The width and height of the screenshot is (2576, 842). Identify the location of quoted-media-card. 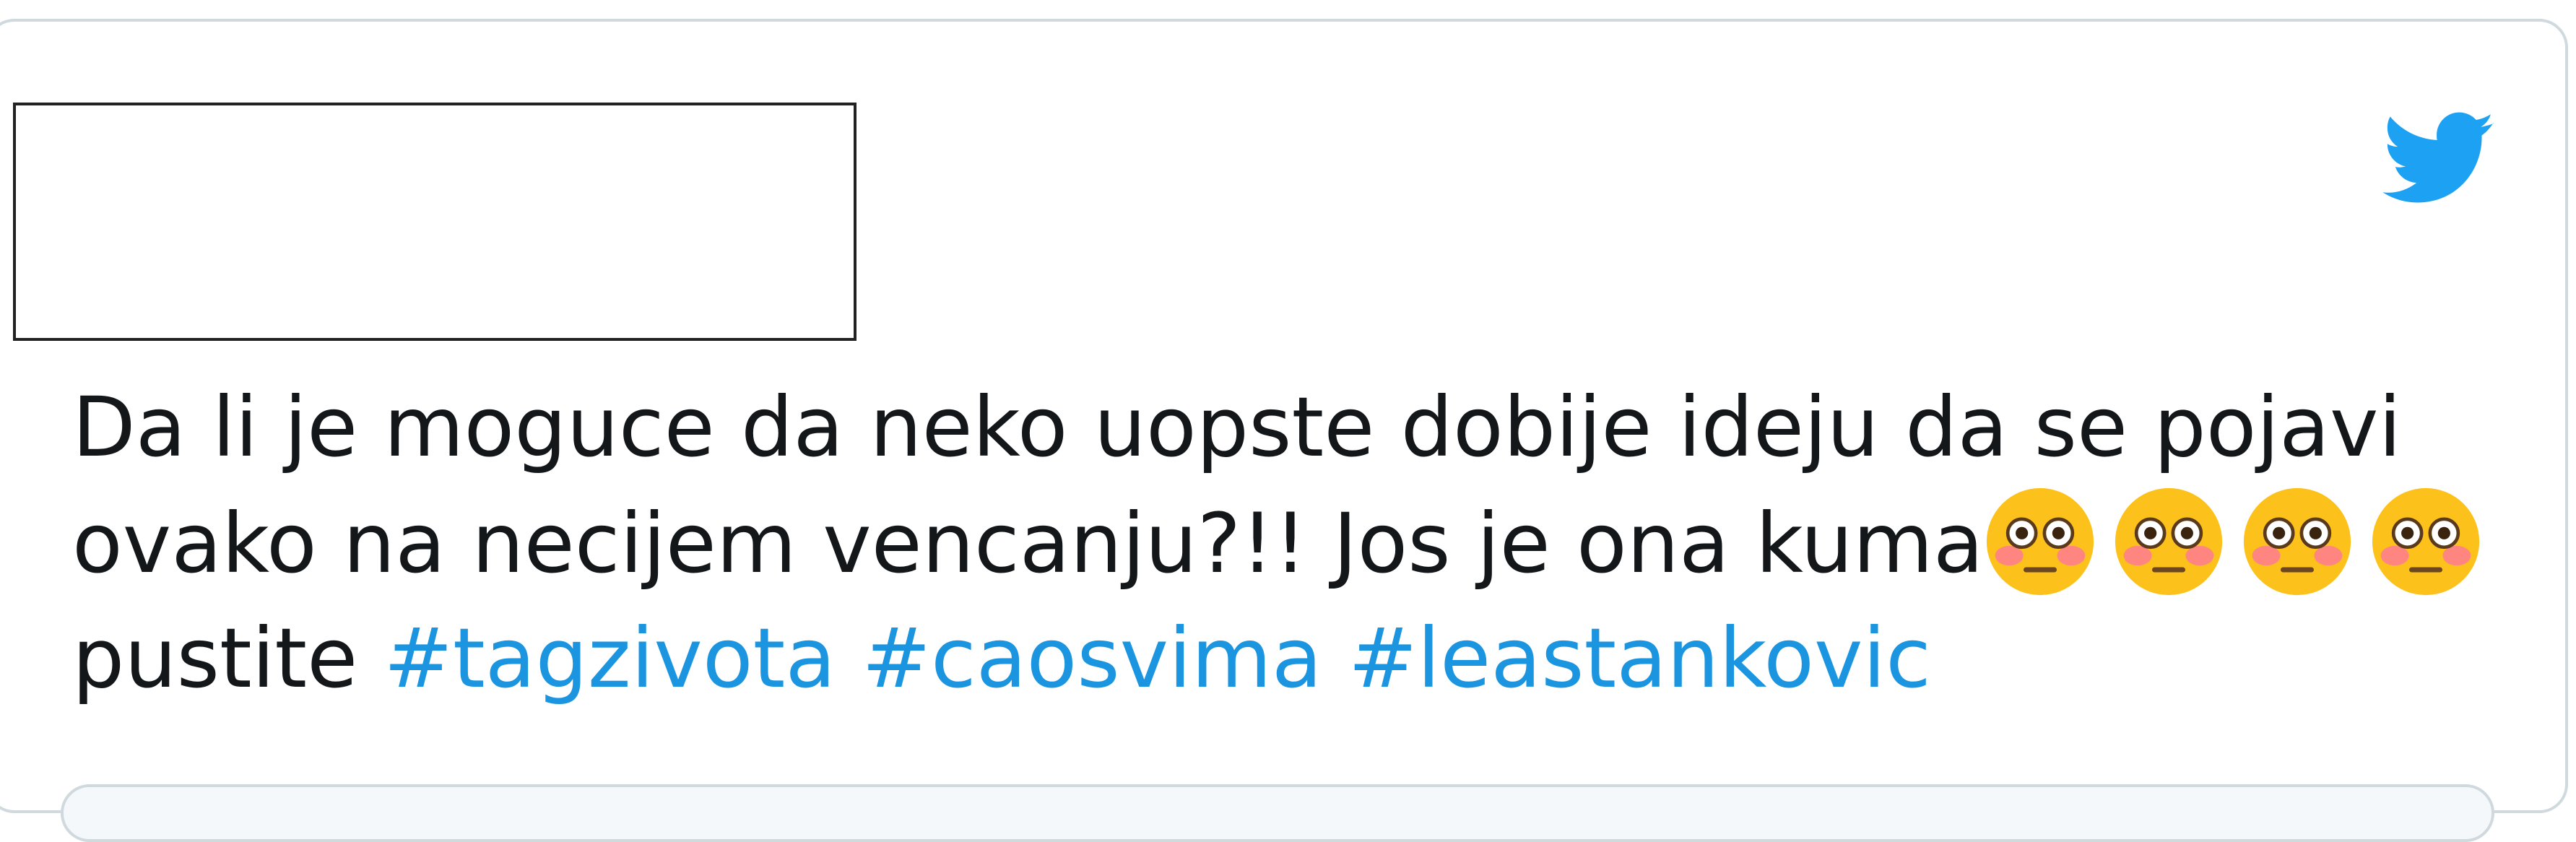
(1277, 813).